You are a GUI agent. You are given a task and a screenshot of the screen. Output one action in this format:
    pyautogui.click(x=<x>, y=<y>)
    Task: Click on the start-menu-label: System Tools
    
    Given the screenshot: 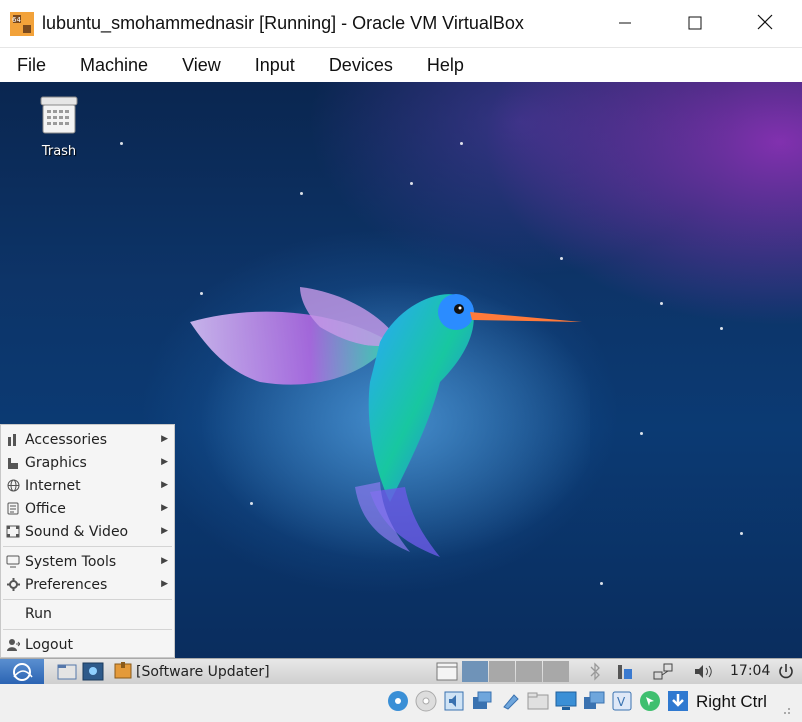 What is the action you would take?
    pyautogui.click(x=71, y=561)
    